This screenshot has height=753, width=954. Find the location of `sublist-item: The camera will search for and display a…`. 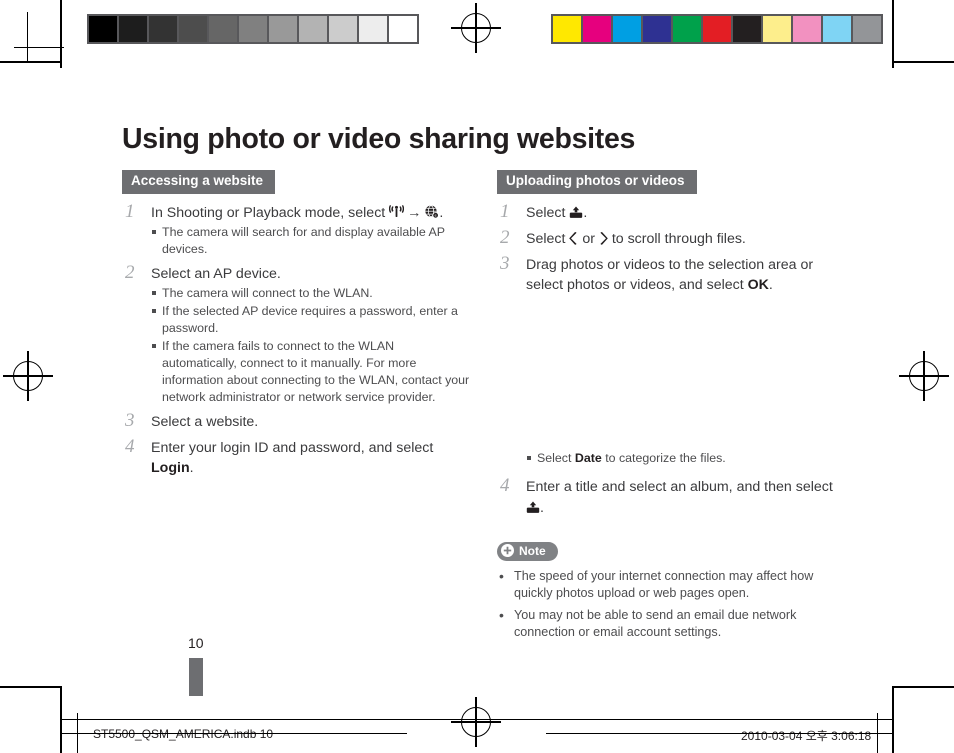

sublist-item: The camera will search for and display a… is located at coordinates (310, 241).